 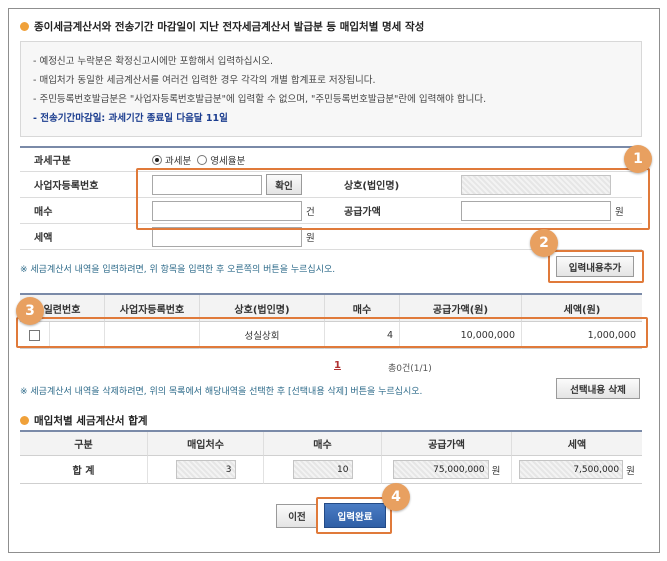 I want to click on pagination-page: 1, so click(x=337, y=365).